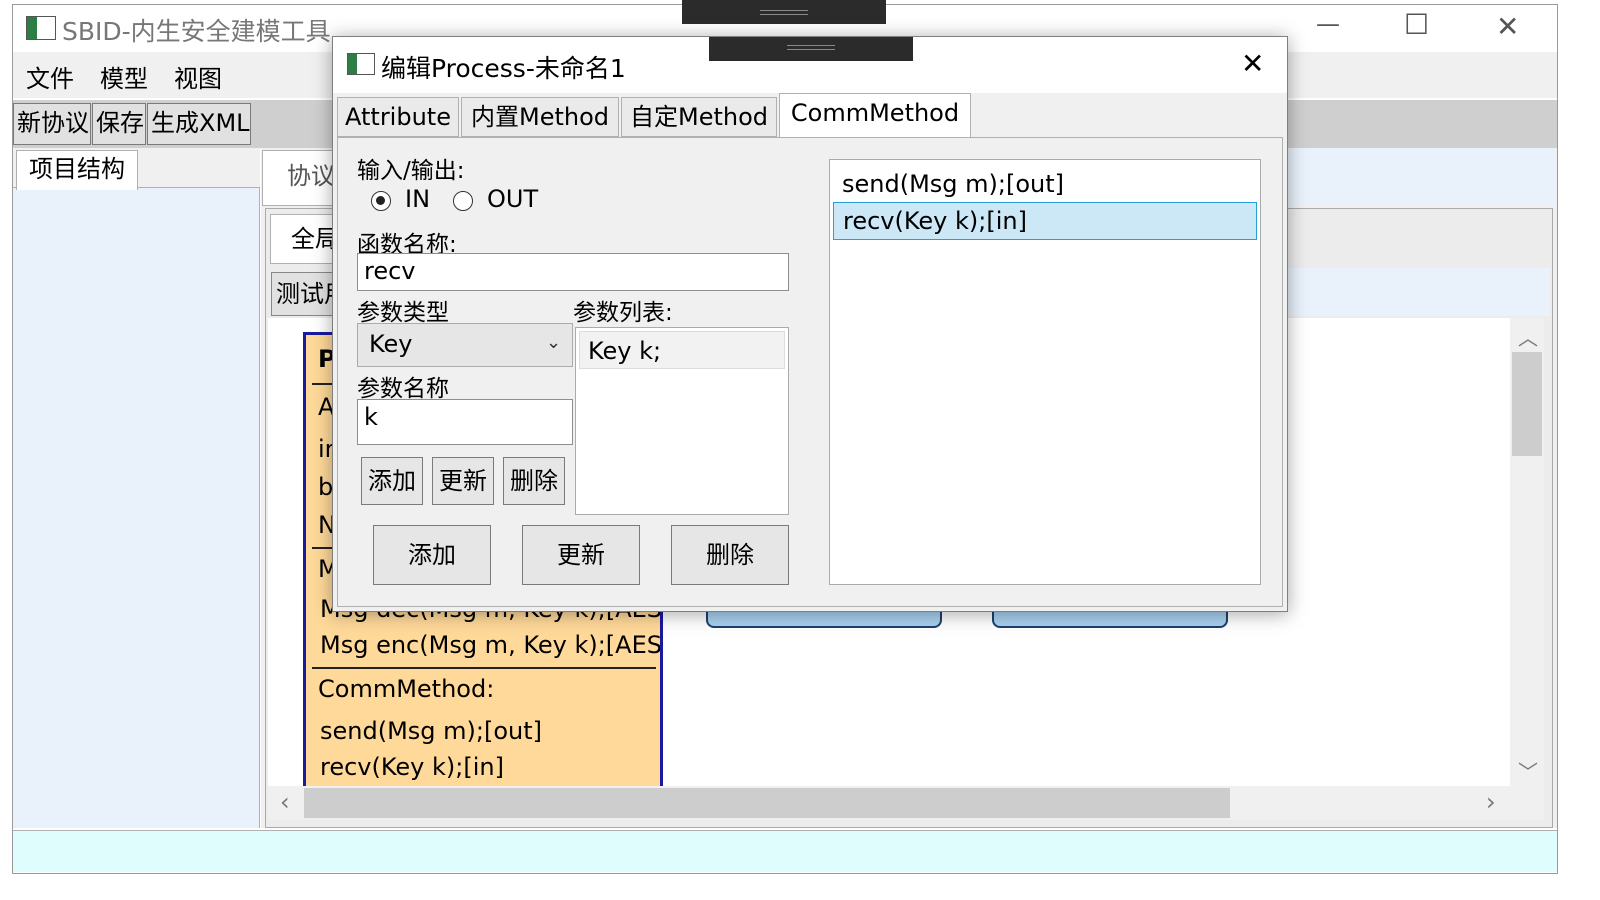 The image size is (1600, 900). I want to click on drag-handle-top, so click(784, 12).